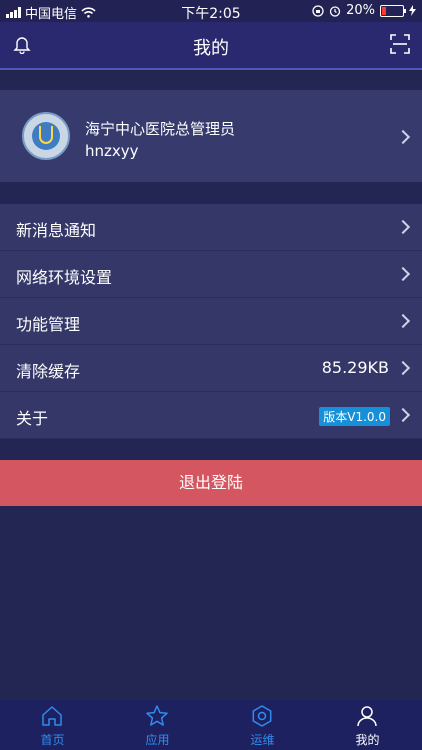 This screenshot has height=750, width=422. What do you see at coordinates (335, 11) in the screenshot?
I see `alarm-icon` at bounding box center [335, 11].